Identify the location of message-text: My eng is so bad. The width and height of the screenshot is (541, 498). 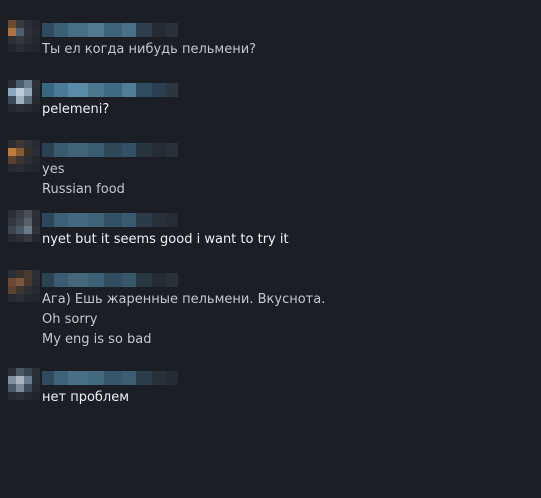
(97, 339).